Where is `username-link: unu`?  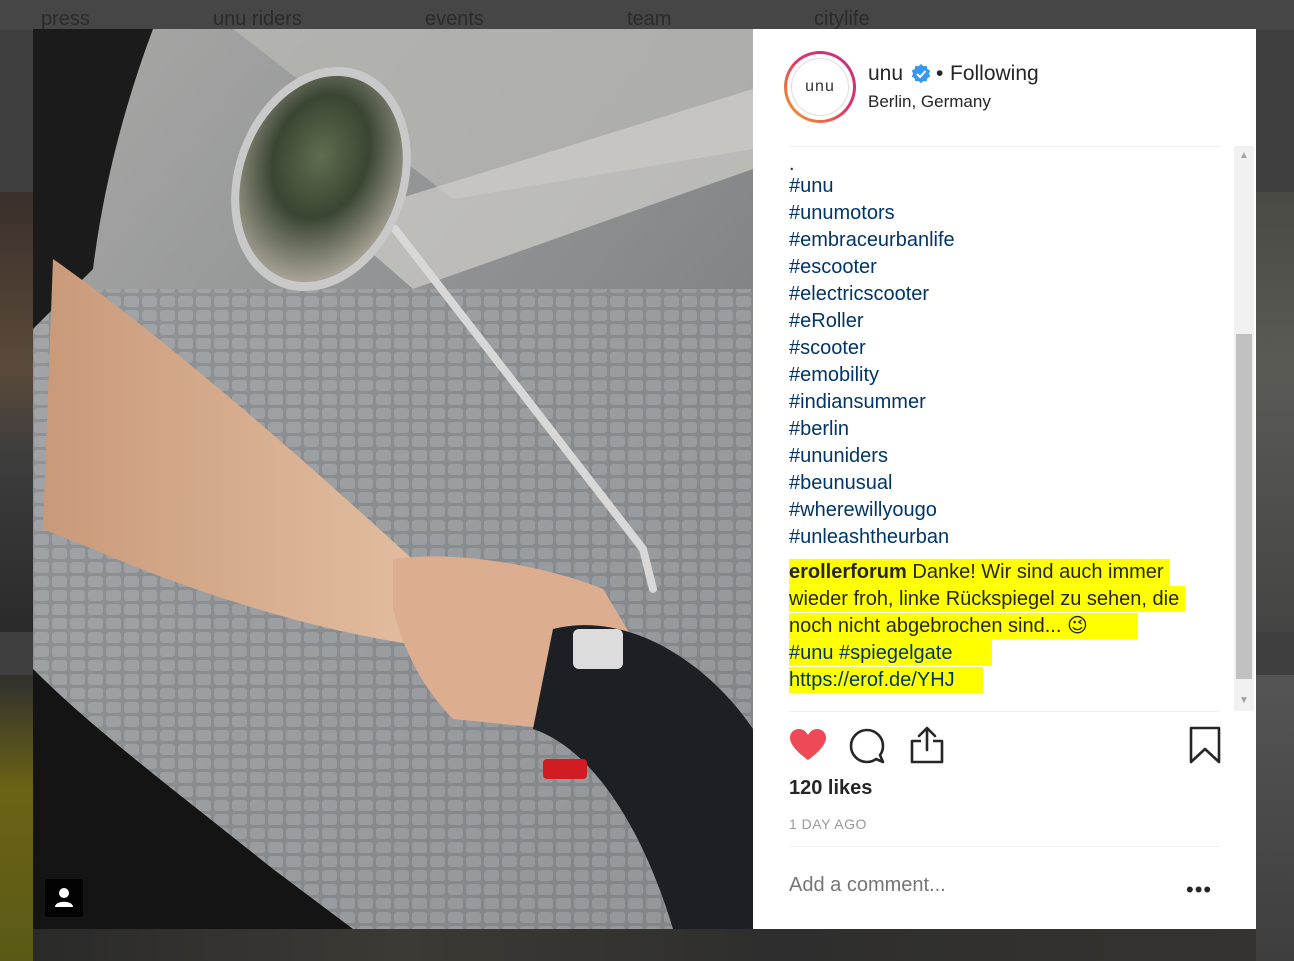
username-link: unu is located at coordinates (885, 74).